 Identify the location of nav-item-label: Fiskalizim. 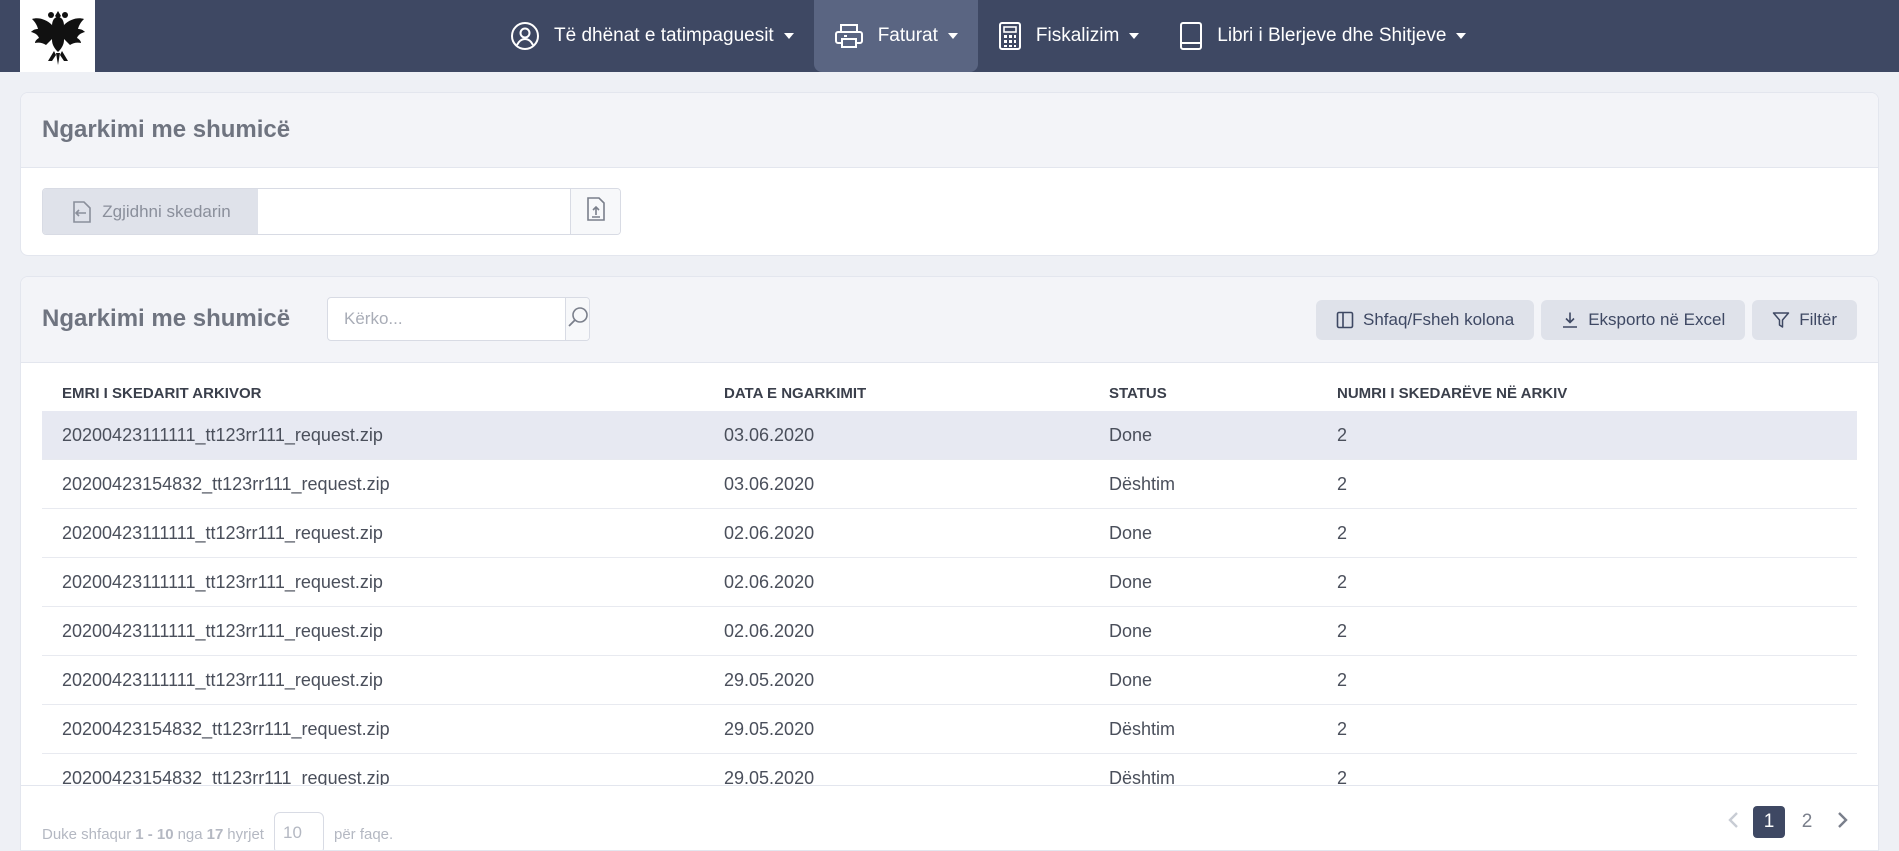
(1077, 35).